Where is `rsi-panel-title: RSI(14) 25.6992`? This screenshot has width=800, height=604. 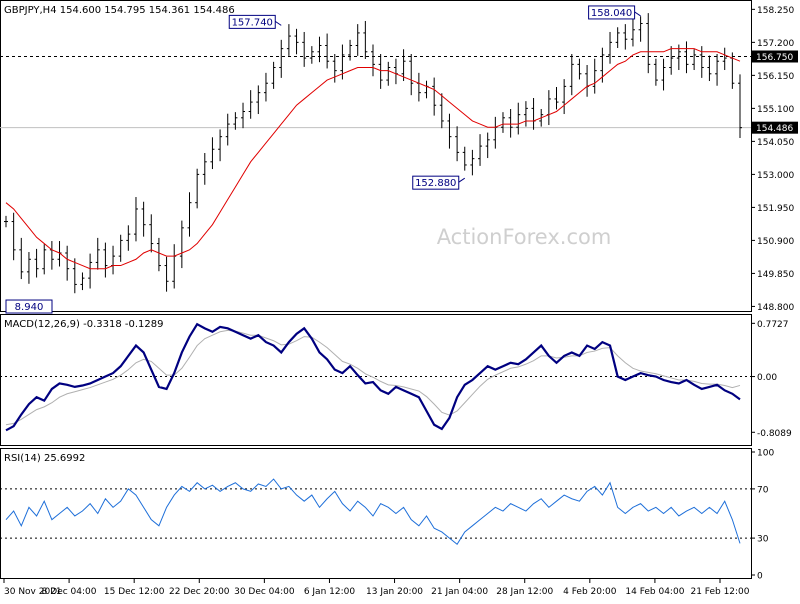
rsi-panel-title: RSI(14) 25.6992 is located at coordinates (44, 458).